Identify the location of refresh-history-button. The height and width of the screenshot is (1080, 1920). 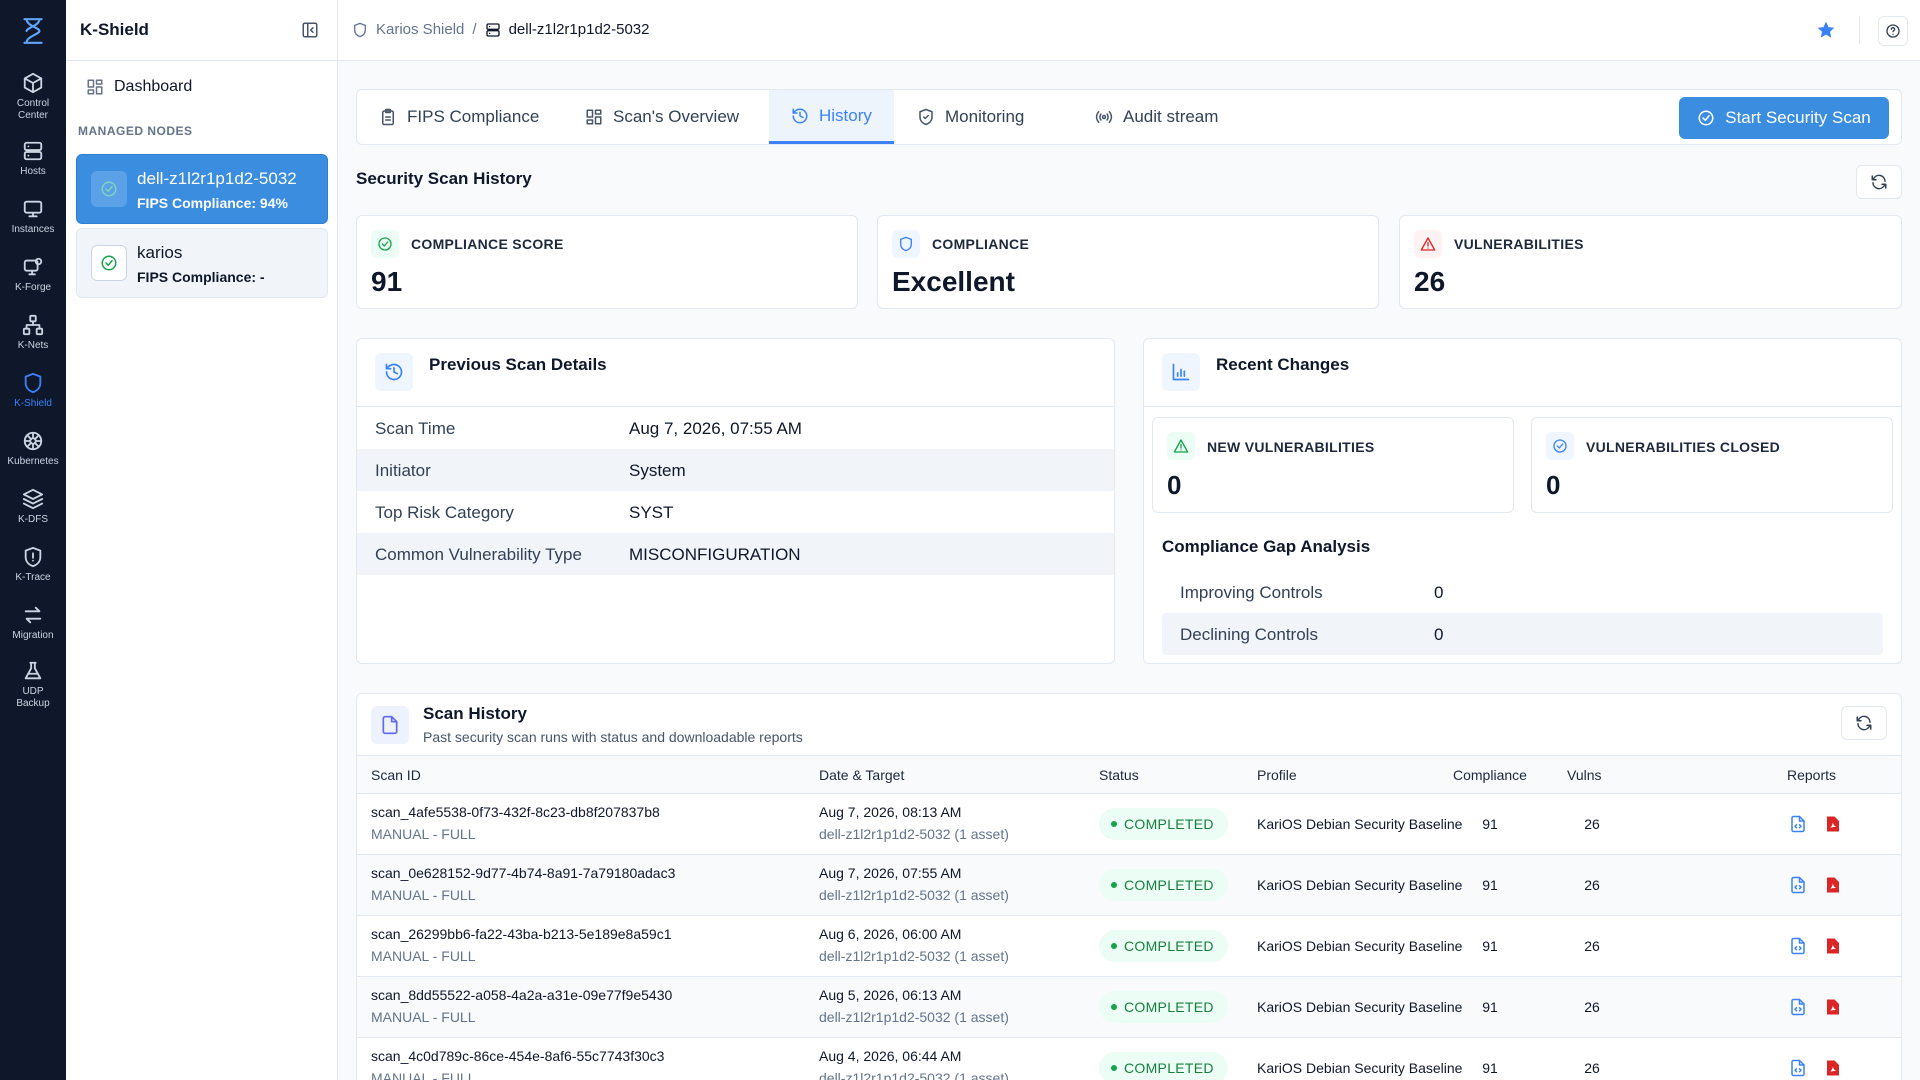
(1879, 182).